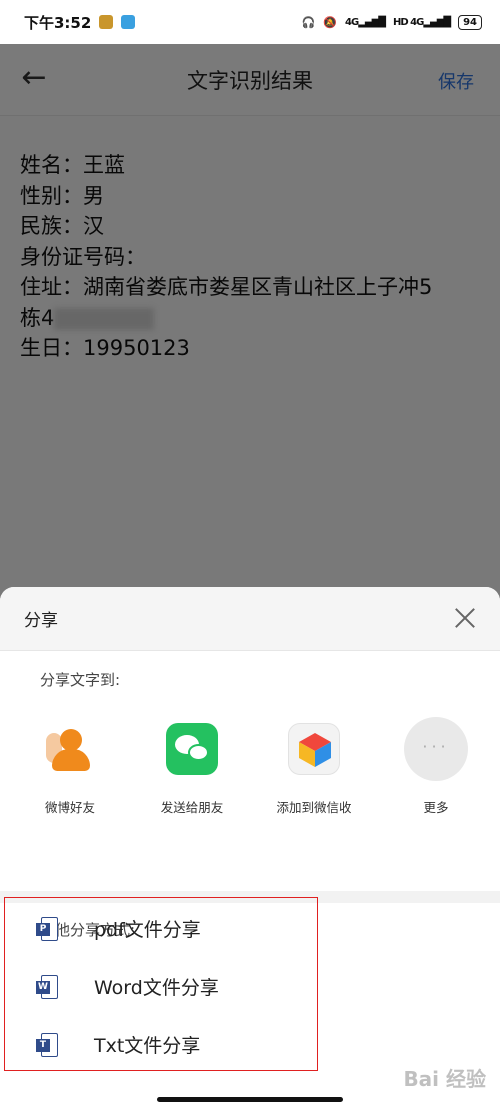 This screenshot has width=500, height=1111. What do you see at coordinates (465, 618) in the screenshot?
I see `close-icon` at bounding box center [465, 618].